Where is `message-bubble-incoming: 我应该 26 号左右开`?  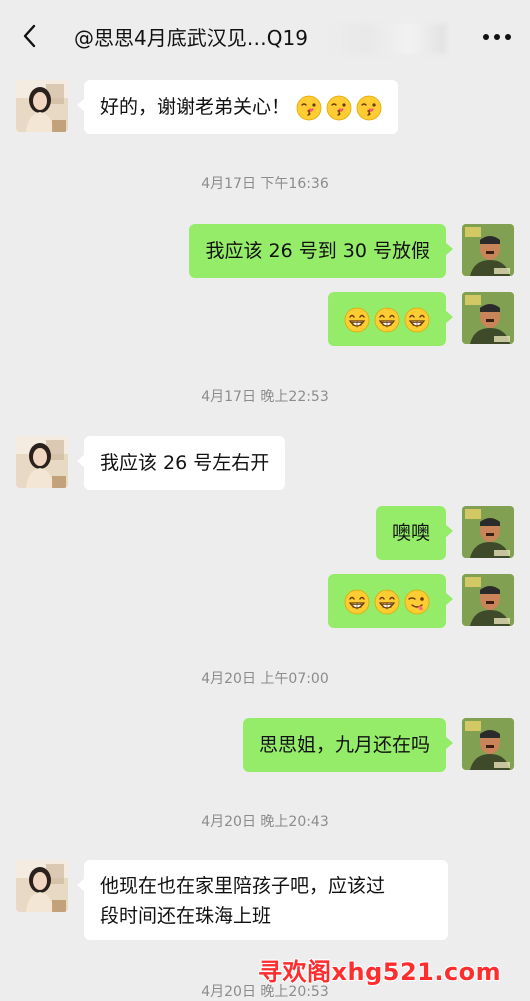 message-bubble-incoming: 我应该 26 号左右开 is located at coordinates (181, 463).